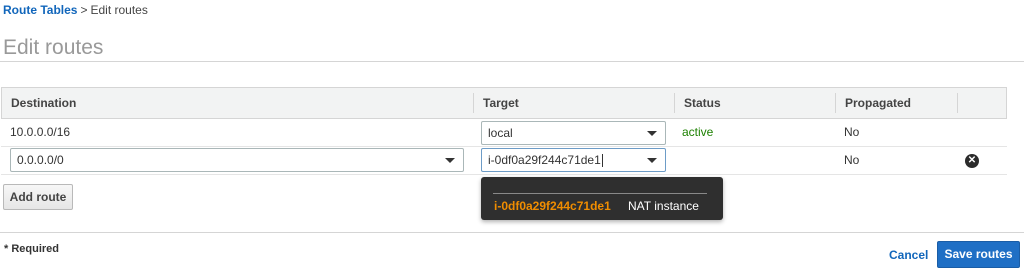  What do you see at coordinates (602, 198) in the screenshot?
I see `target-autocomplete-dropdown: i-0df0a29f244c71de1 NAT instance` at bounding box center [602, 198].